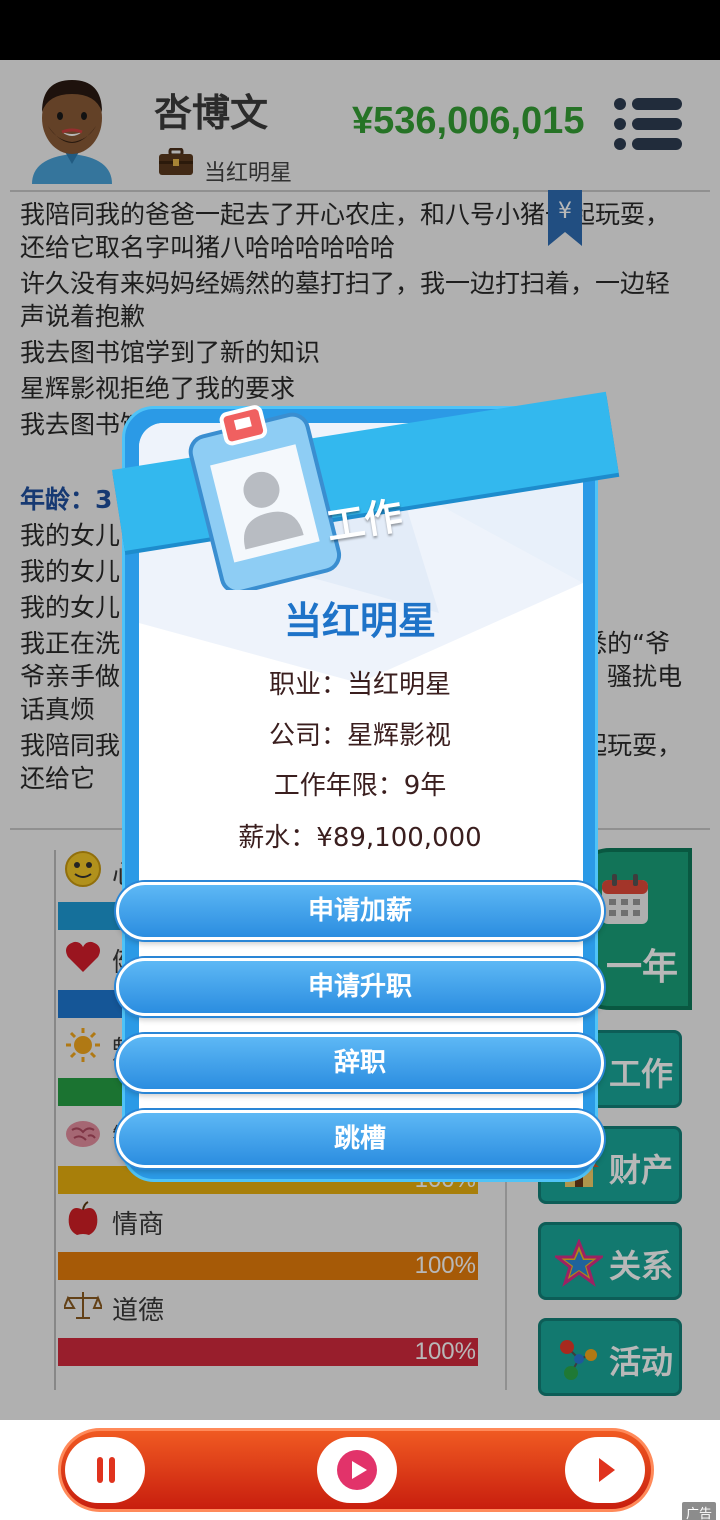 This screenshot has width=720, height=1520. I want to click on play-icon, so click(607, 1470).